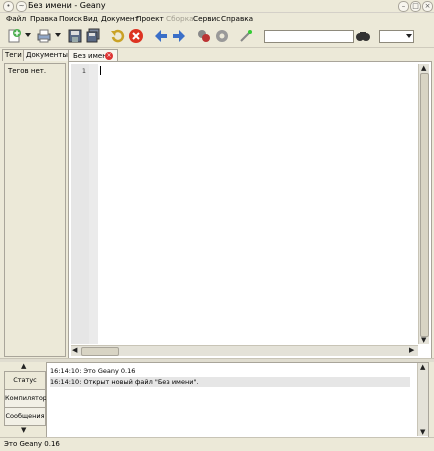 Image resolution: width=434 pixels, height=451 pixels. What do you see at coordinates (93, 371) in the screenshot?
I see `message-line: 16:14:10: Это Geany 0.16` at bounding box center [93, 371].